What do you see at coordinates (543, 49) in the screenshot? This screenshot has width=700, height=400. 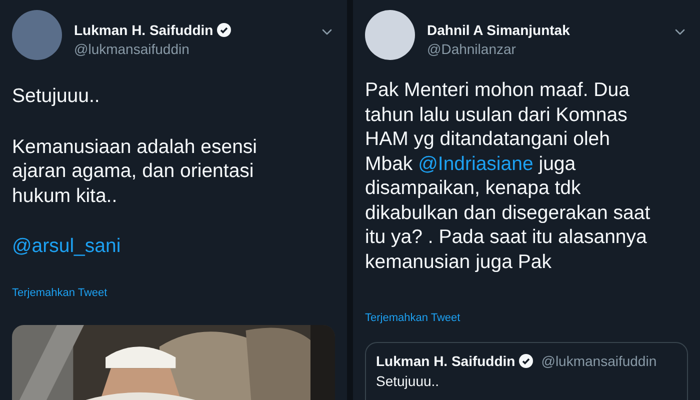 I see `author-handle: @Dahnilanzar` at bounding box center [543, 49].